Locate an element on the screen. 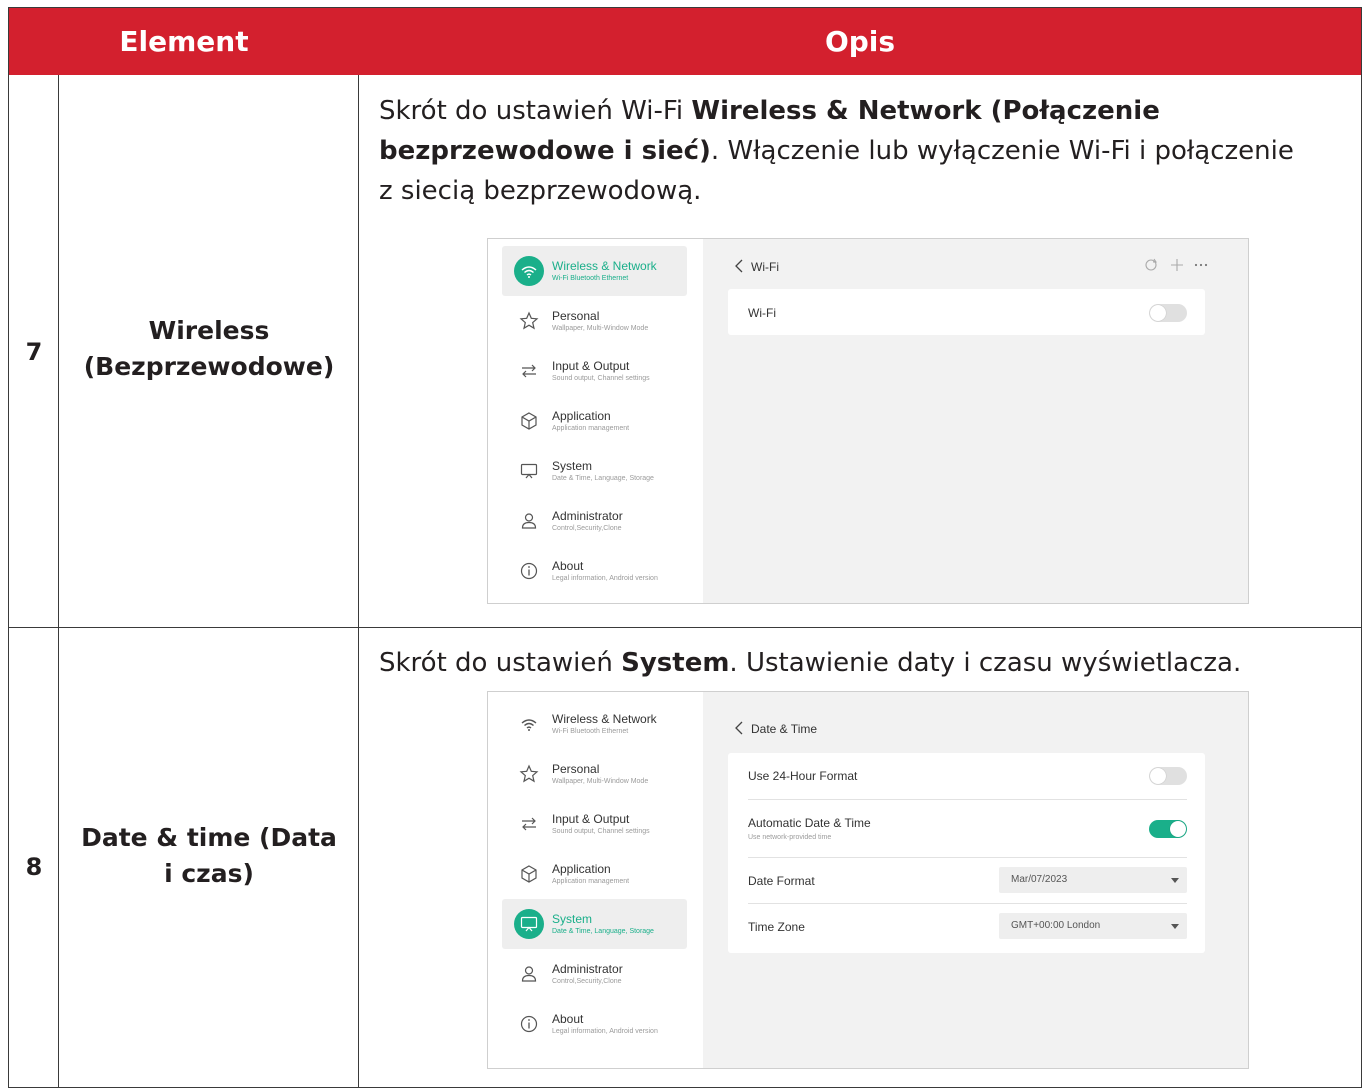 Image resolution: width=1370 pixels, height=1088 pixels. header-opis: Opis is located at coordinates (860, 41).